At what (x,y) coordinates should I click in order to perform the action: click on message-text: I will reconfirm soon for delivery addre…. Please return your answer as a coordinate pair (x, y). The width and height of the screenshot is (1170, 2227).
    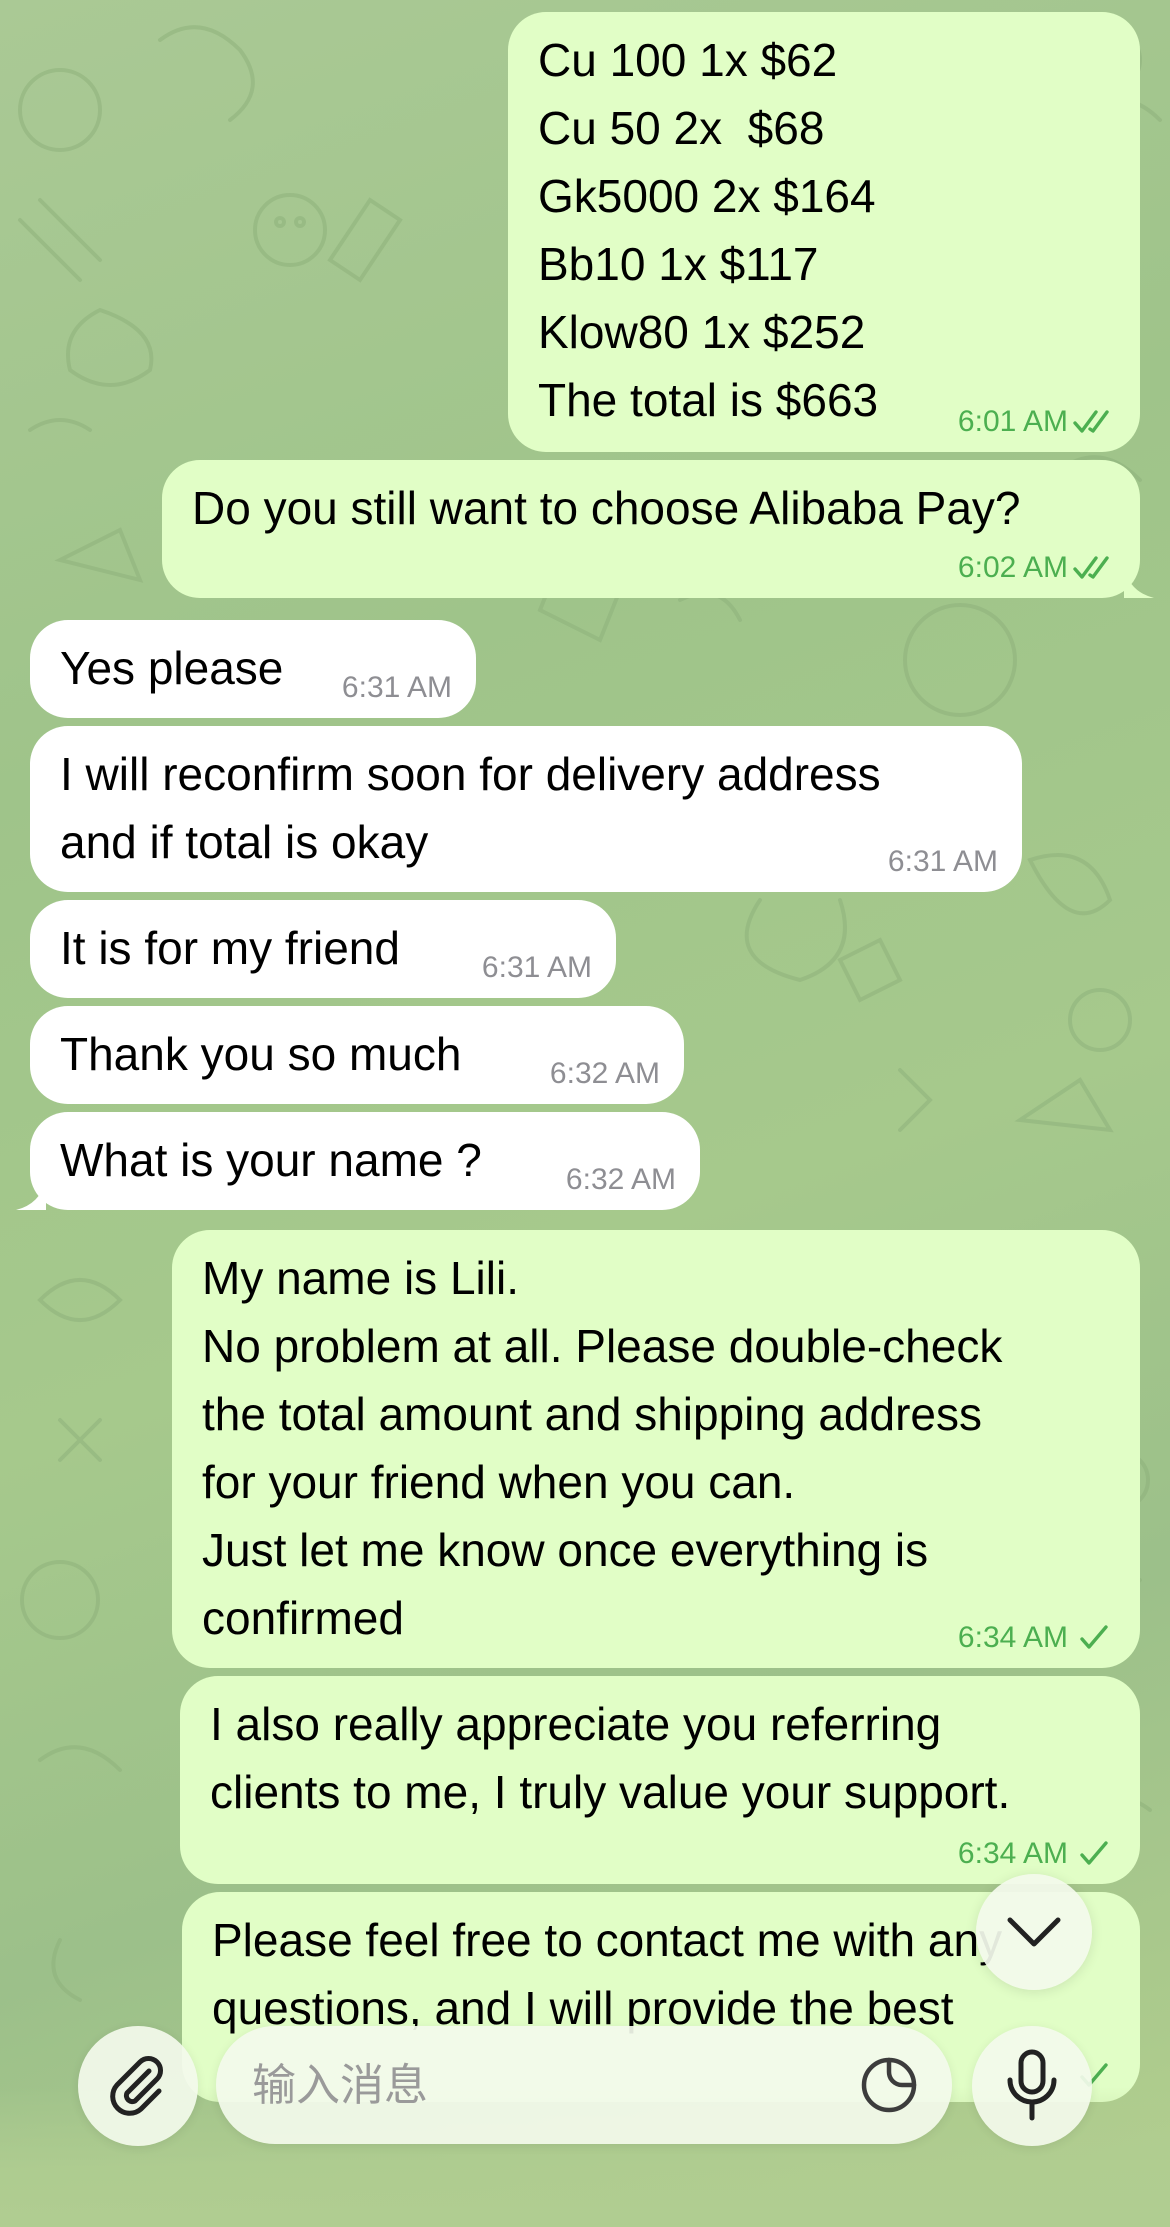
    Looking at the image, I should click on (470, 808).